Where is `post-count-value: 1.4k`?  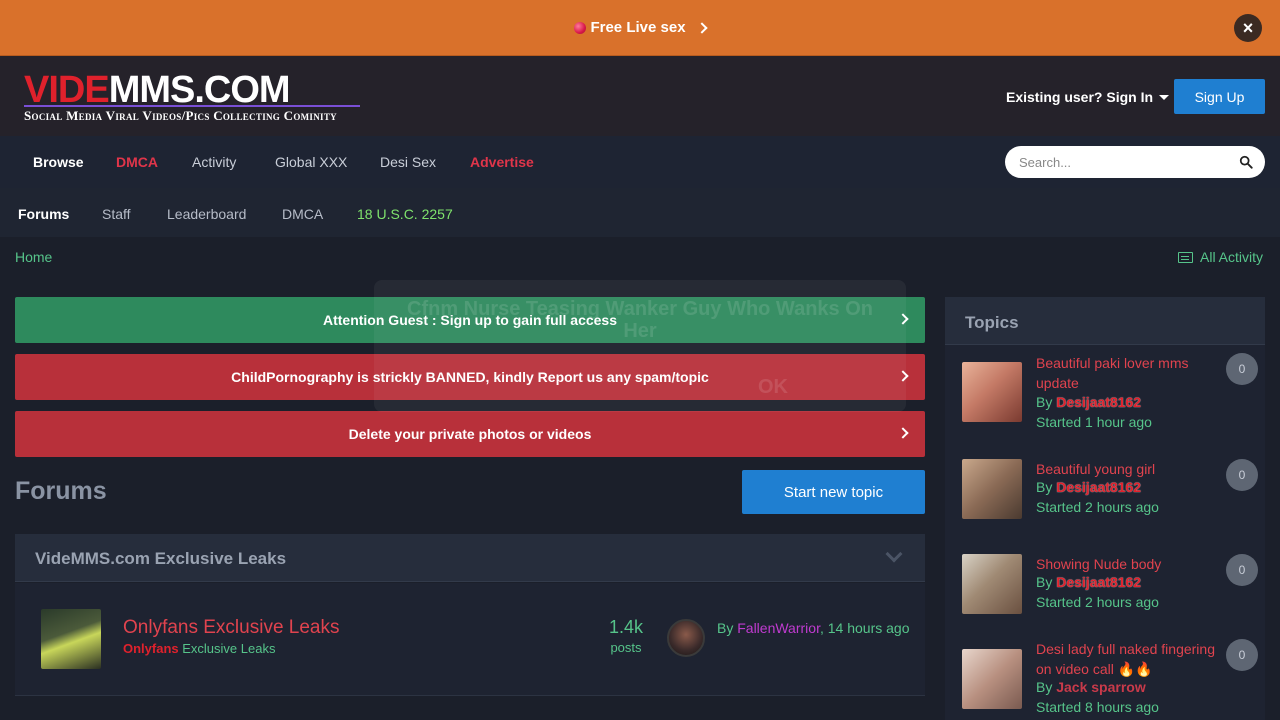
post-count-value: 1.4k is located at coordinates (626, 627).